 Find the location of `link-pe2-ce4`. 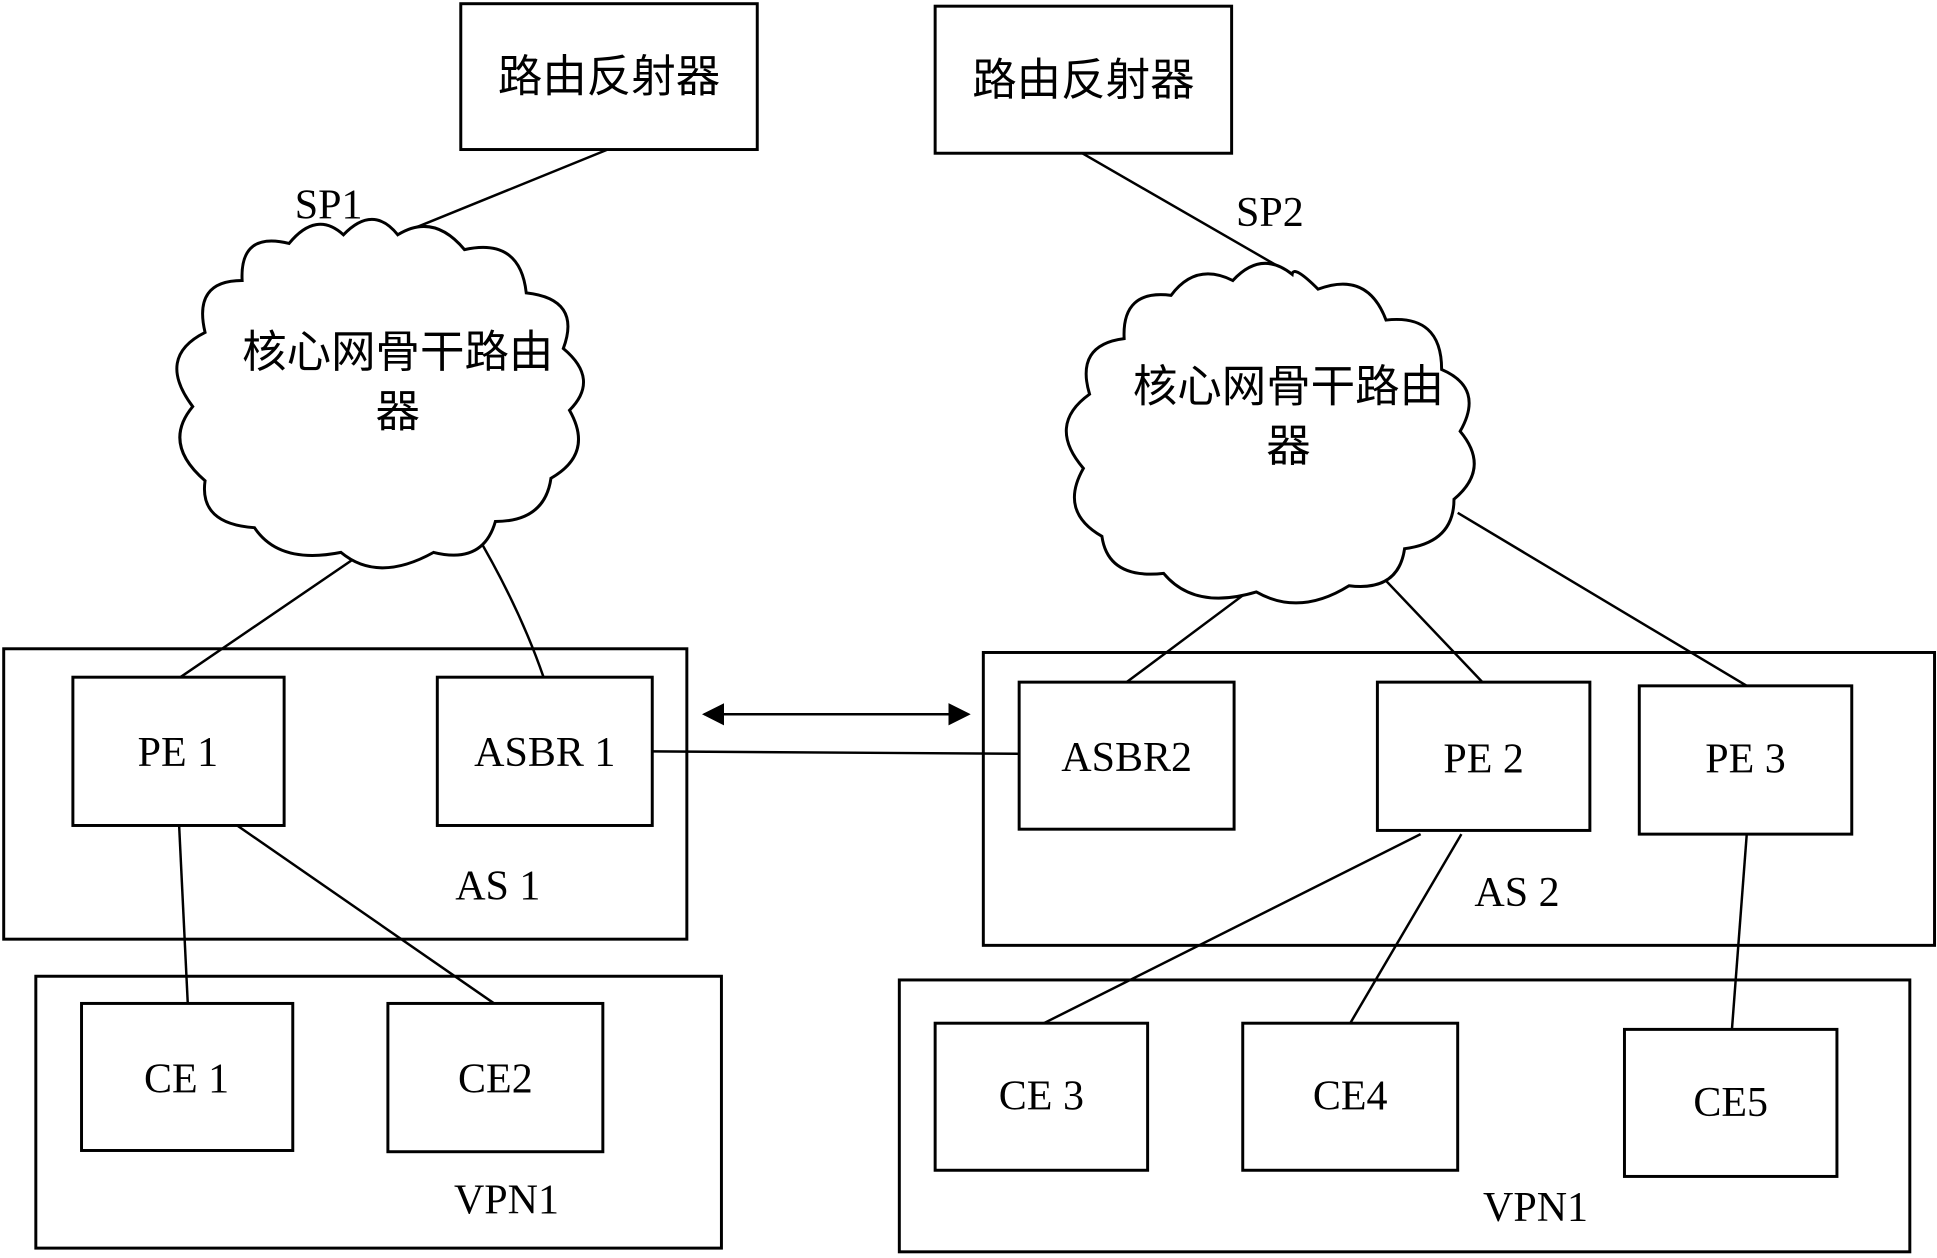

link-pe2-ce4 is located at coordinates (1406, 928).